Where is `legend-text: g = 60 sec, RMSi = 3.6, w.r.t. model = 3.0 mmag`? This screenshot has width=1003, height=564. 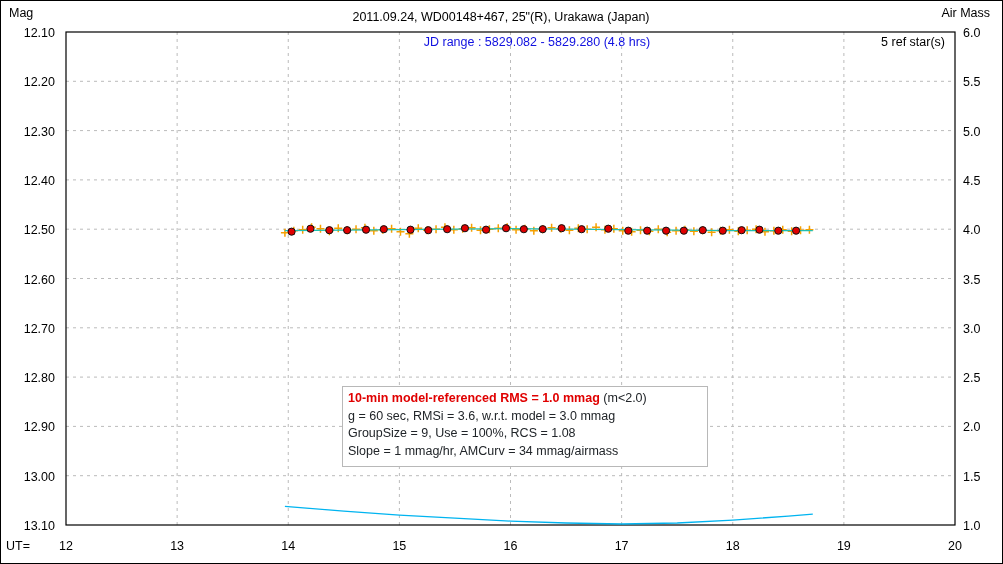 legend-text: g = 60 sec, RMSi = 3.6, w.r.t. model = 3.0 mmag is located at coordinates (482, 416).